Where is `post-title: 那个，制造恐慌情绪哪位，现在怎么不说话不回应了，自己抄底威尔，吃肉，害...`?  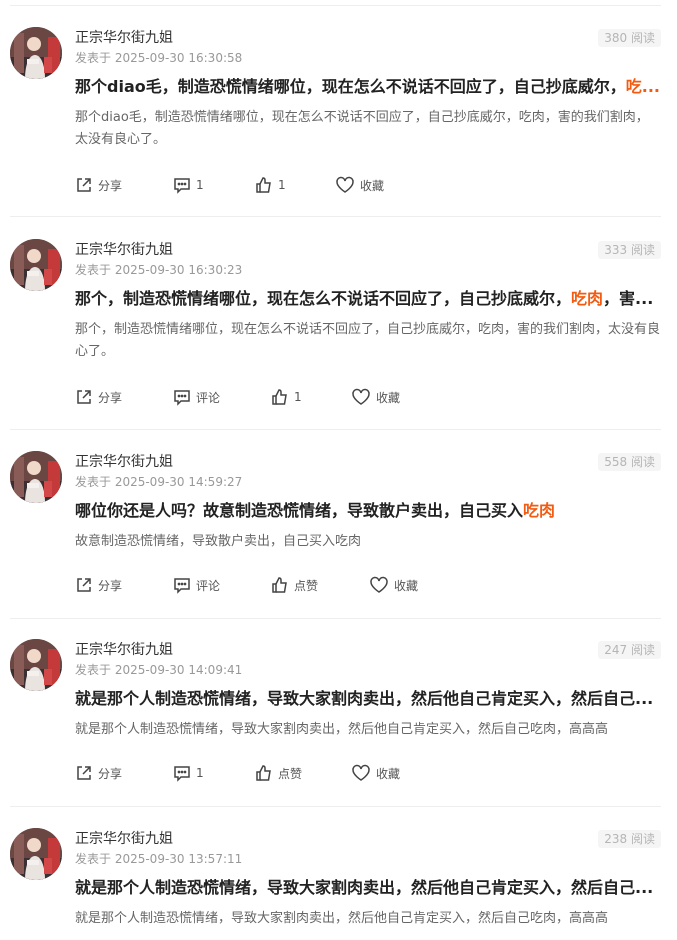
post-title: 那个，制造恐慌情绪哪位，现在怎么不说话不回应了，自己抄底威尔，吃肉，害... is located at coordinates (368, 299).